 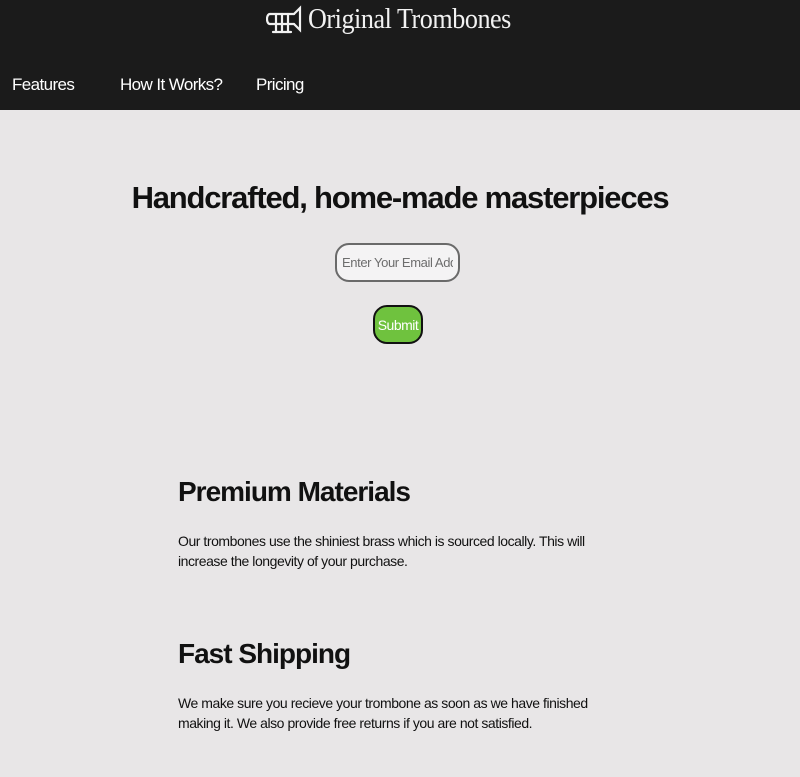 What do you see at coordinates (410, 18) in the screenshot?
I see `brand-name: Original Trombones` at bounding box center [410, 18].